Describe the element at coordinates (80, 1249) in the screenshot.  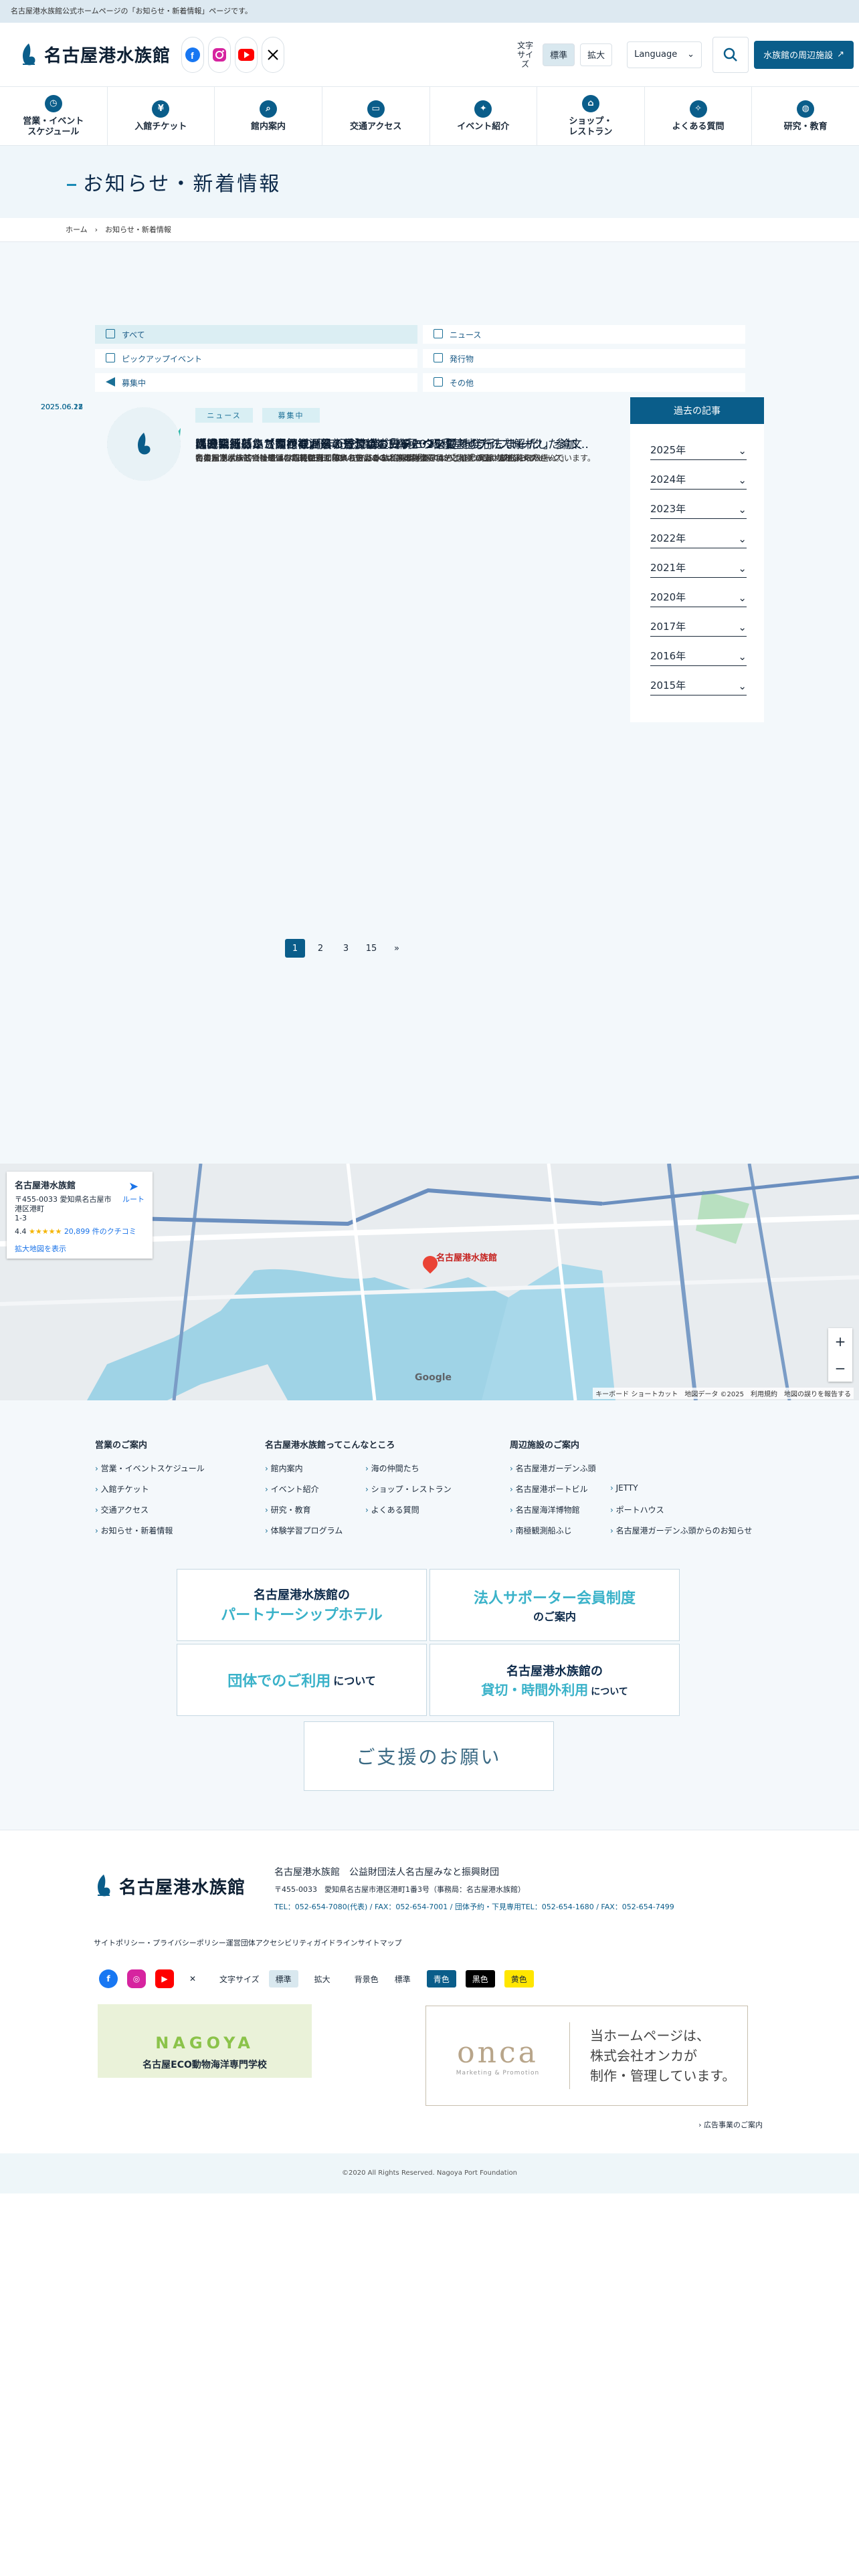
I see `map-enlarge-link: 拡大地図を表示` at that location.